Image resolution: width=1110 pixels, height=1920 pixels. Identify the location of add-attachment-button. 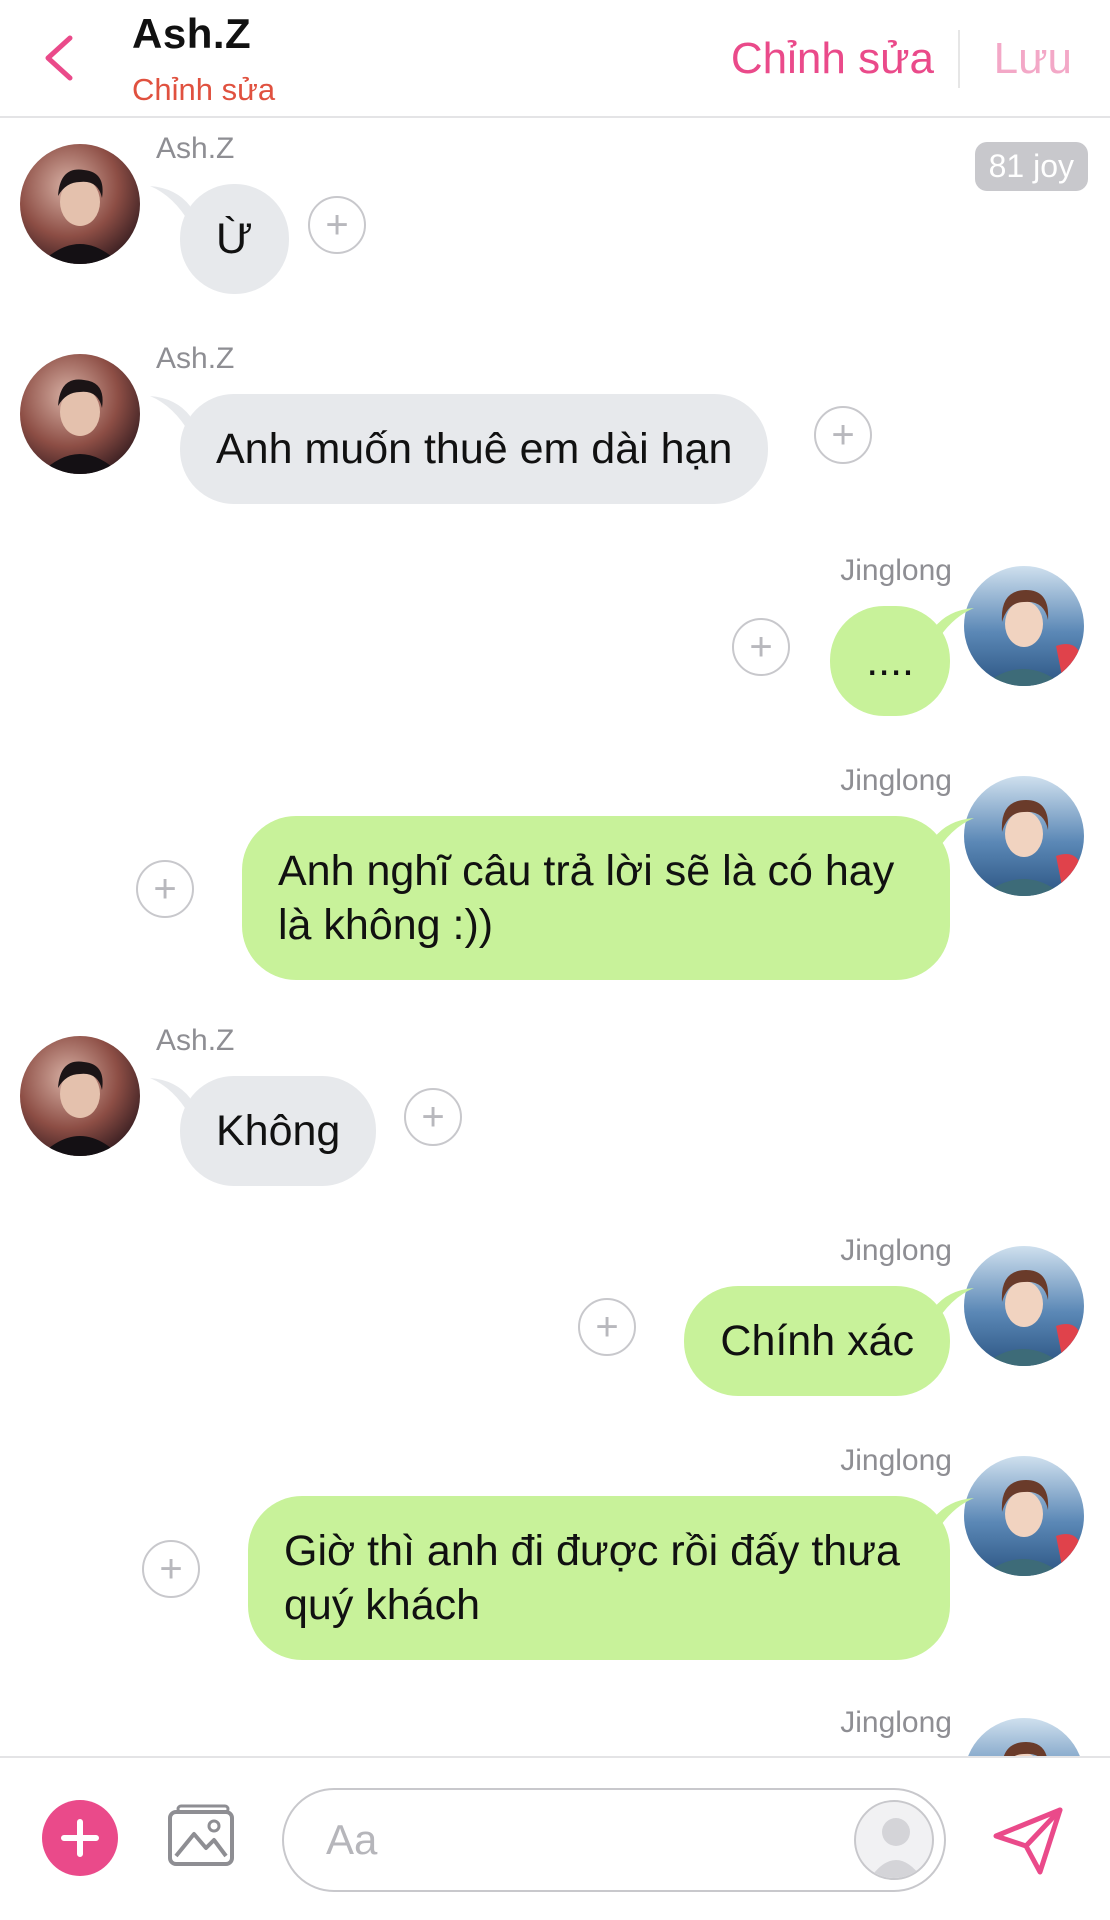
(80, 1838).